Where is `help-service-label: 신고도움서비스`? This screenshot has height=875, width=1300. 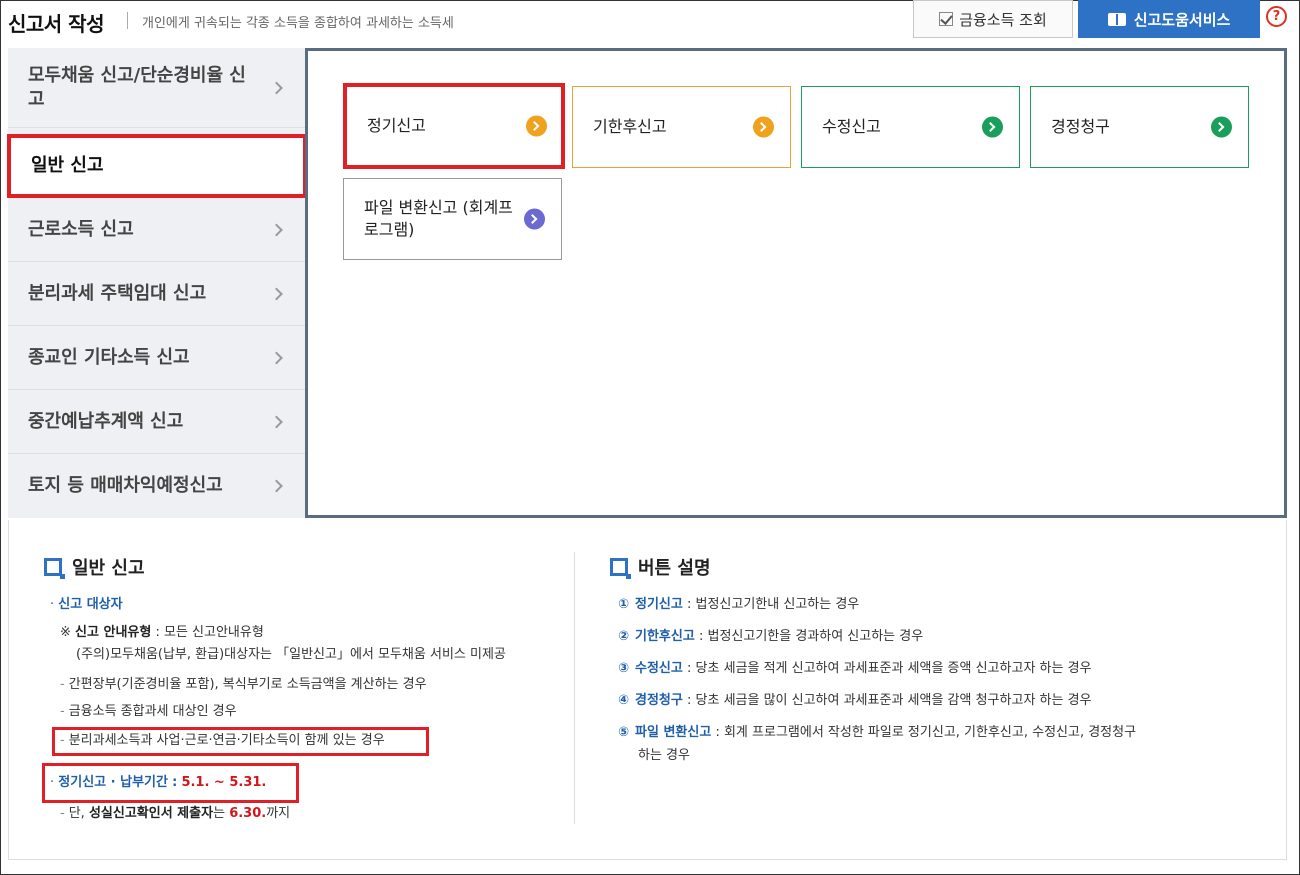 help-service-label: 신고도움서비스 is located at coordinates (1182, 19).